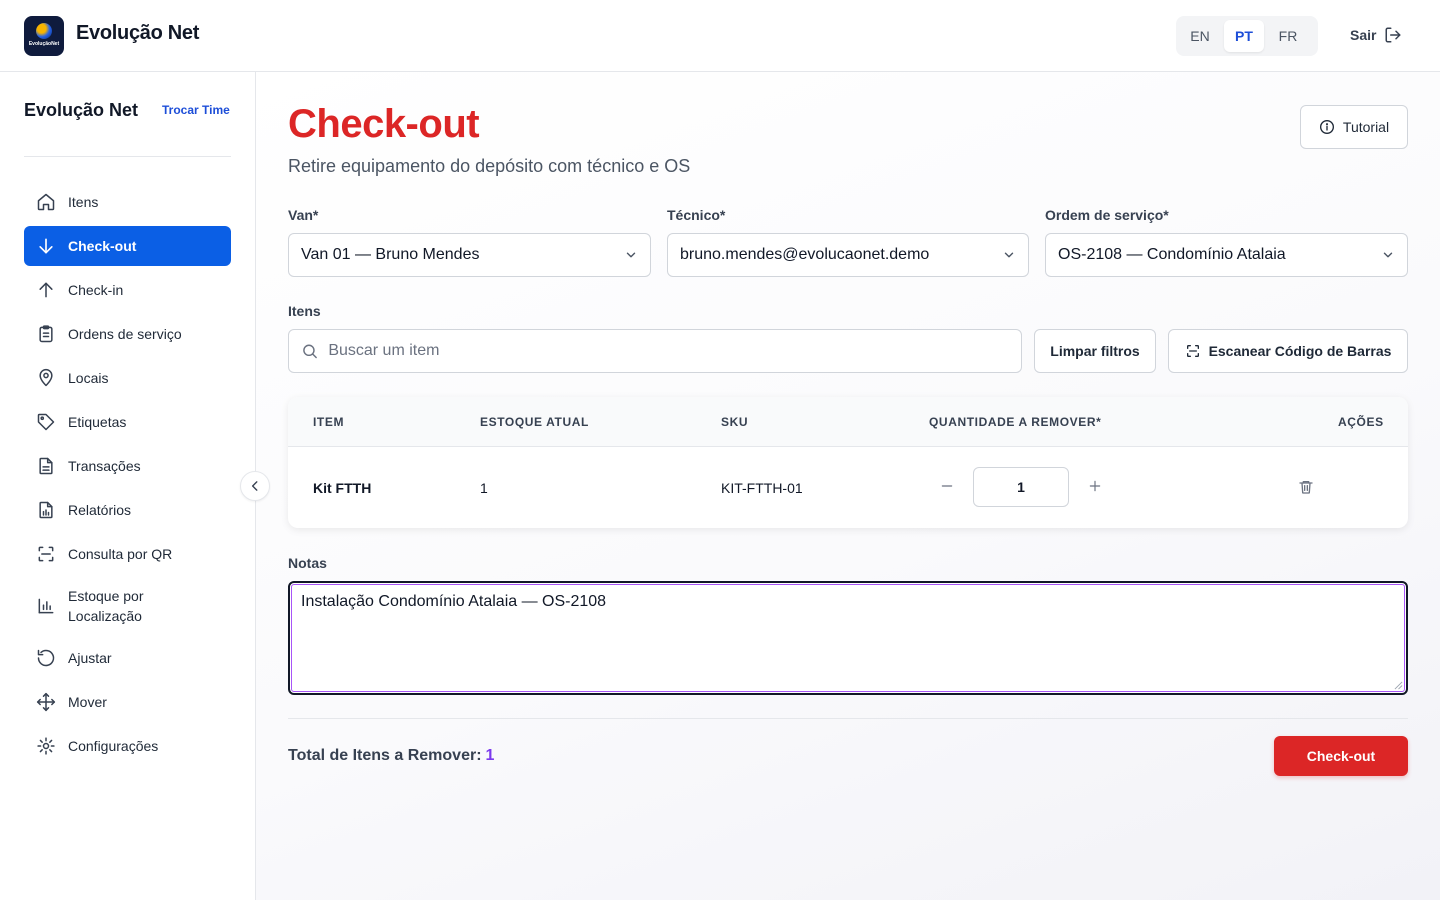 The height and width of the screenshot is (900, 1440). I want to click on item-search-field, so click(655, 351).